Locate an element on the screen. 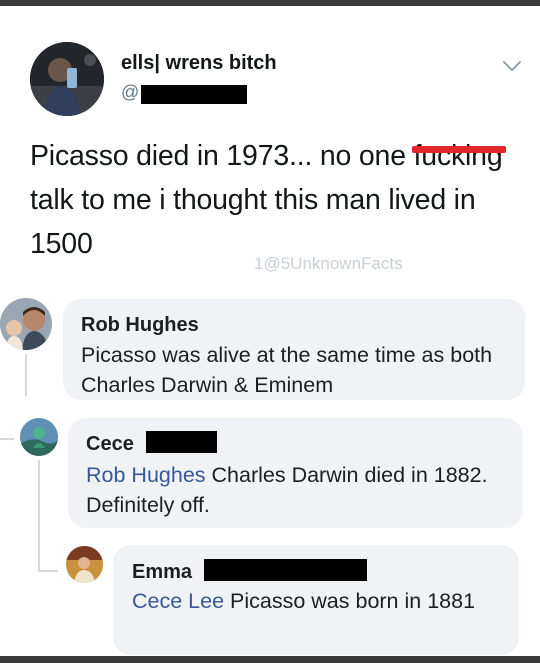 The image size is (540, 663). comment-mention: Rob Hughes is located at coordinates (146, 475).